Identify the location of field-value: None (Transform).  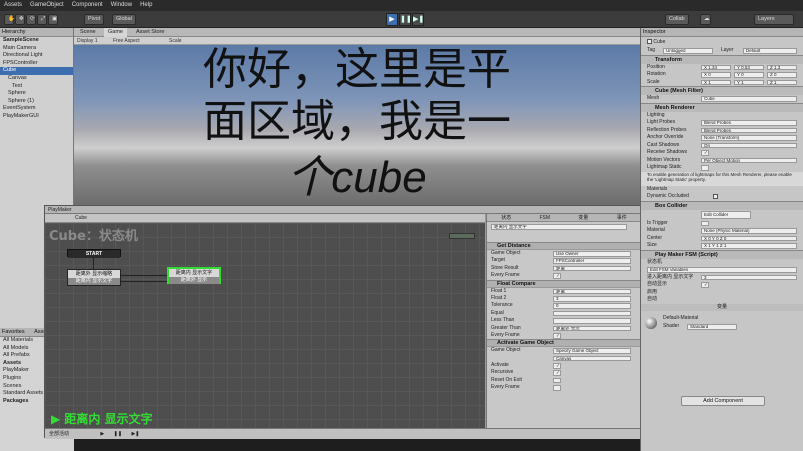
(749, 138).